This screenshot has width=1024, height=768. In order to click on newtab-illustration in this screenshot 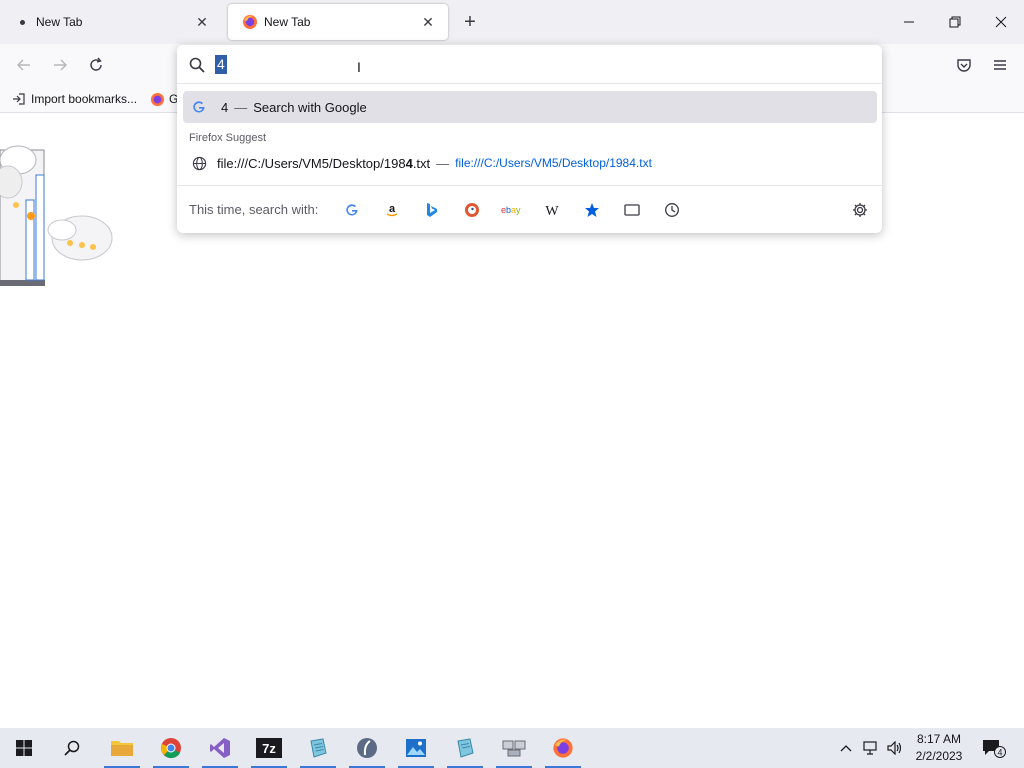, I will do `click(57, 210)`.